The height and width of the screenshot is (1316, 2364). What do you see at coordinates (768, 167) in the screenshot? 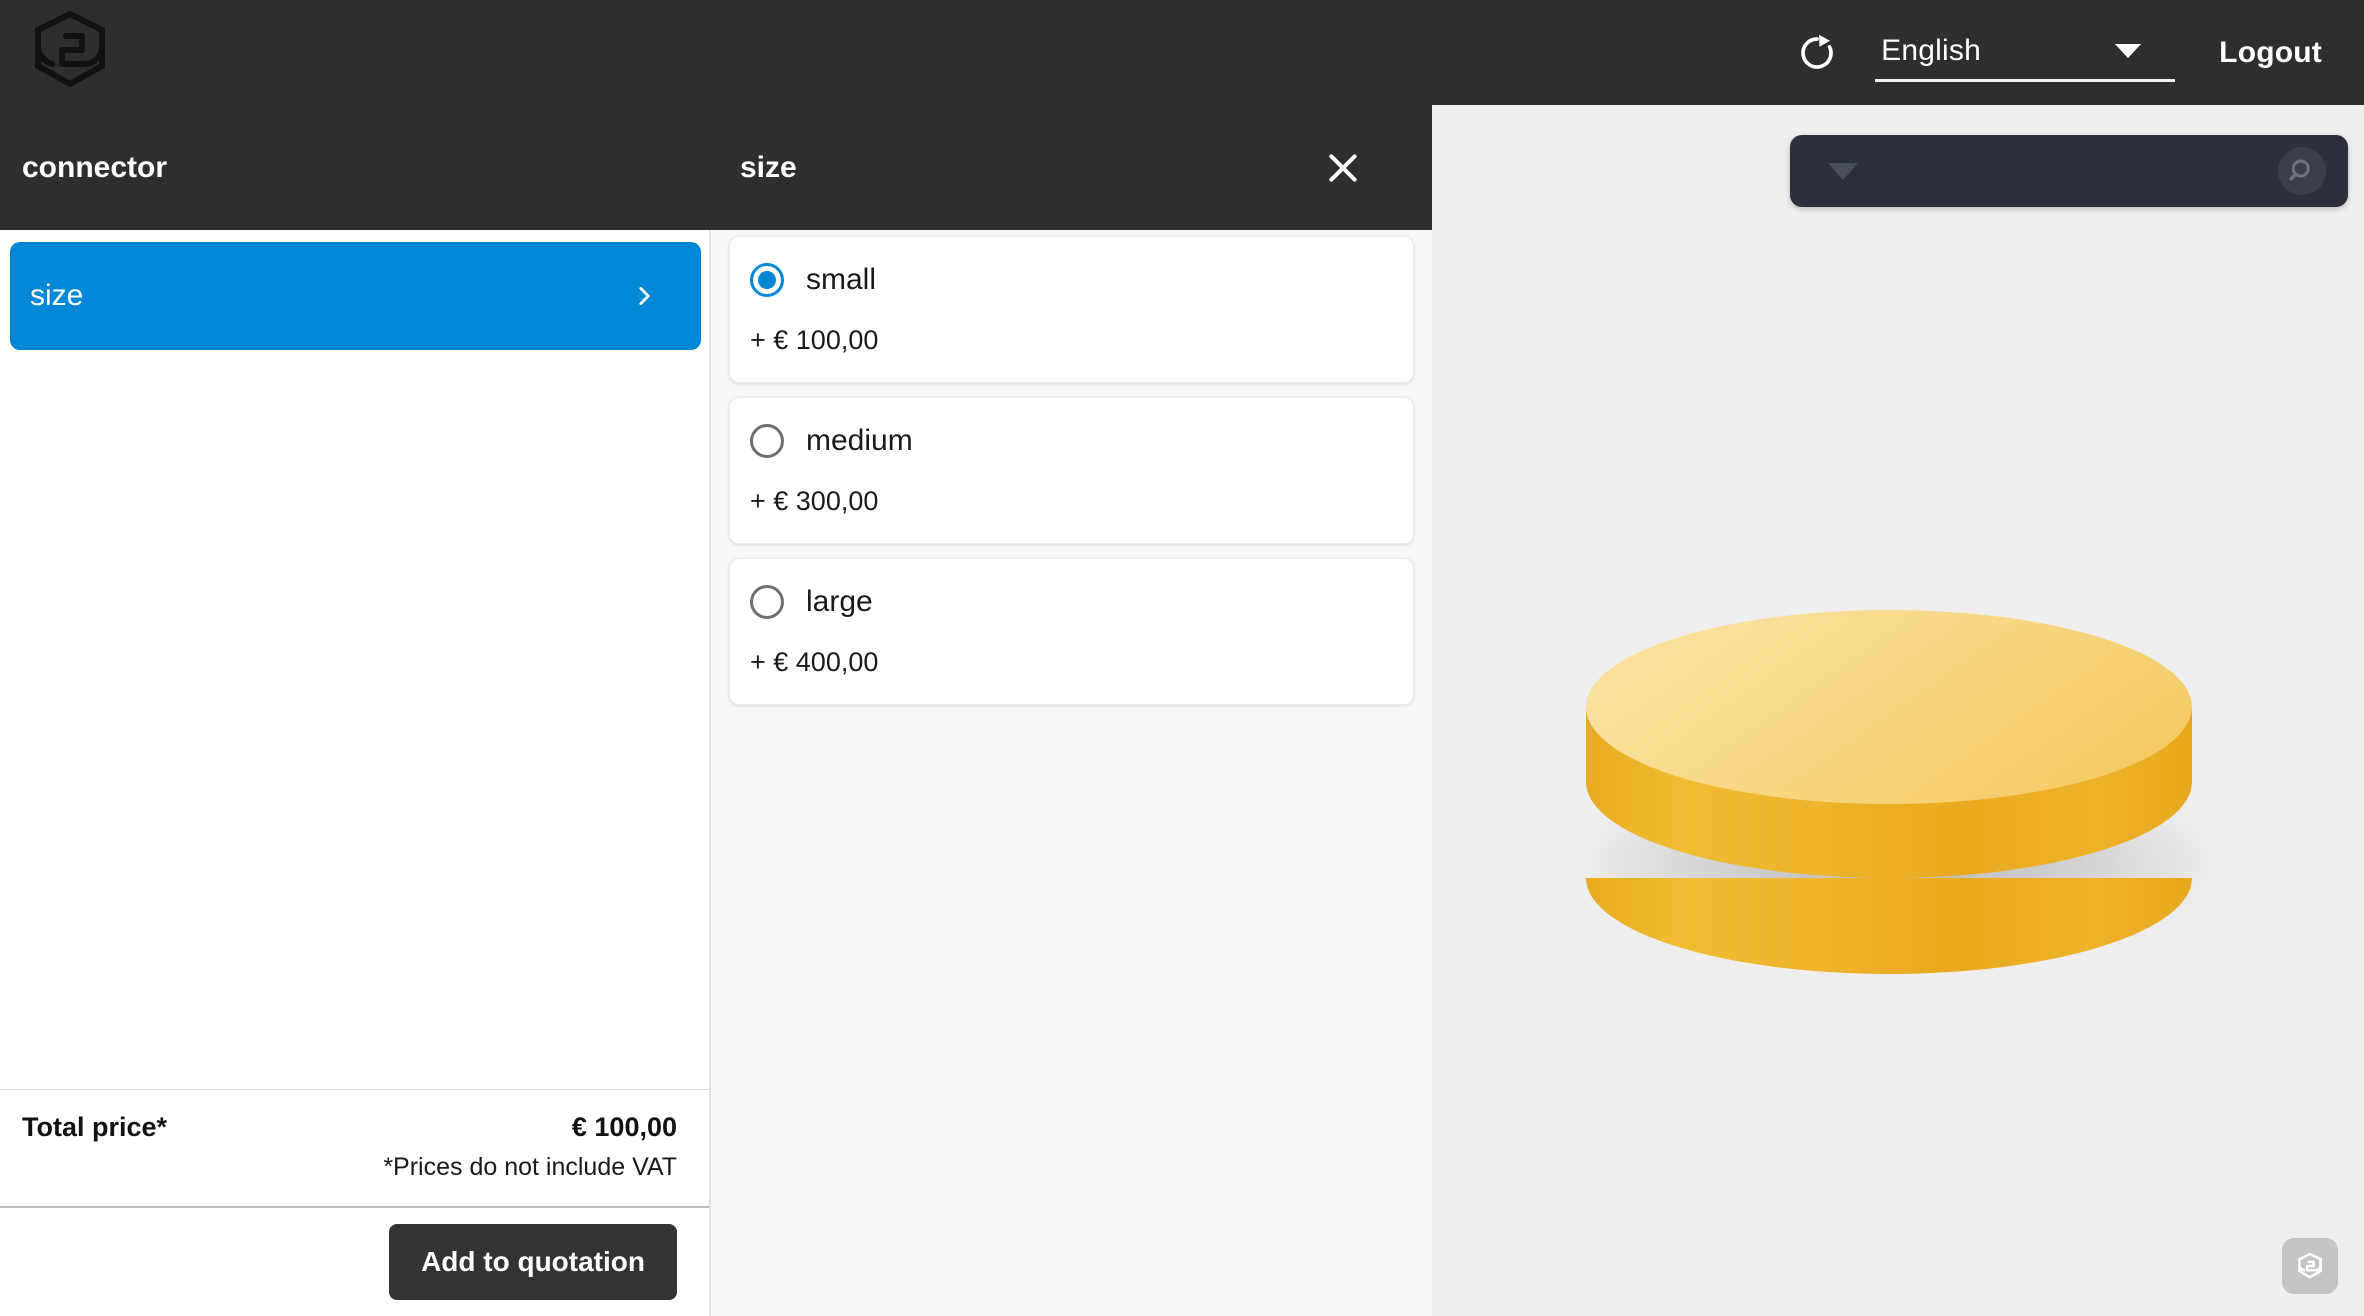
I see `options-panel-title: size` at bounding box center [768, 167].